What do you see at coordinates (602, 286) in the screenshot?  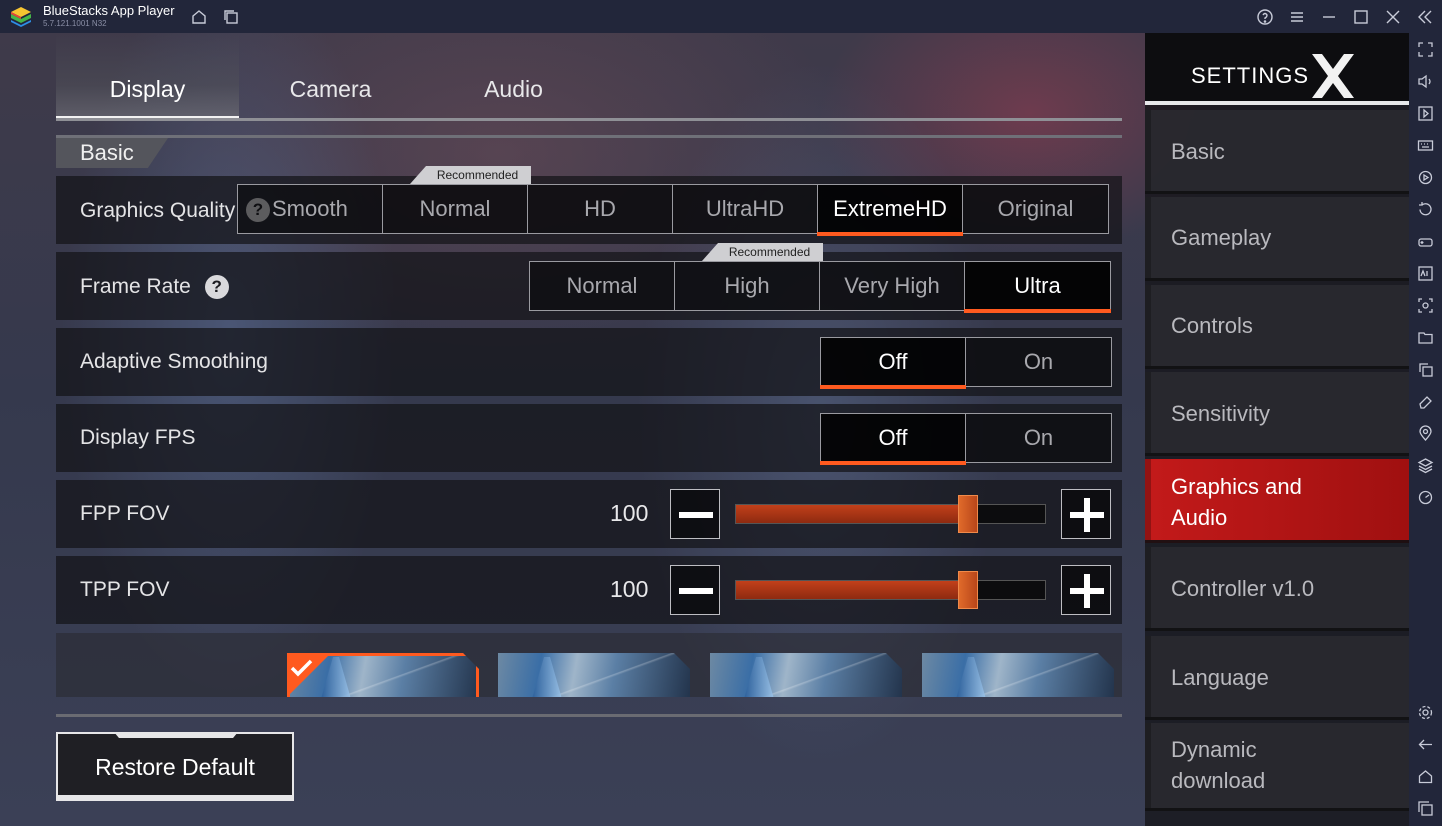 I see `frame-rate-option-normal: Normal` at bounding box center [602, 286].